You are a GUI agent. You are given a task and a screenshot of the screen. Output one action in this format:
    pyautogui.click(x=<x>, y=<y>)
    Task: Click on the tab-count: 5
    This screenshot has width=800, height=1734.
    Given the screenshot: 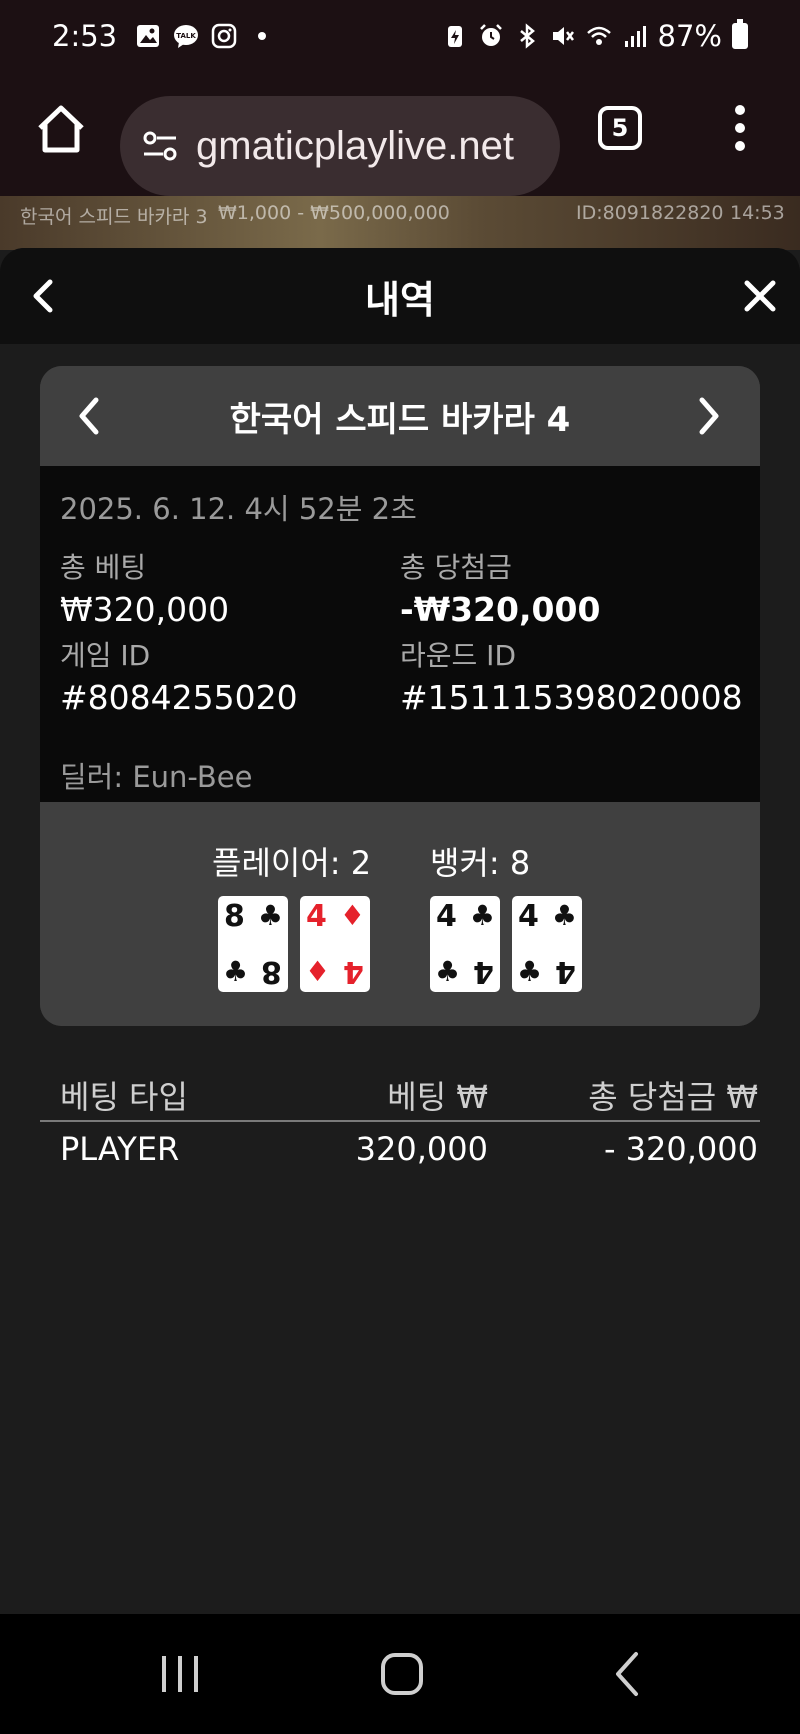 What is the action you would take?
    pyautogui.click(x=620, y=128)
    